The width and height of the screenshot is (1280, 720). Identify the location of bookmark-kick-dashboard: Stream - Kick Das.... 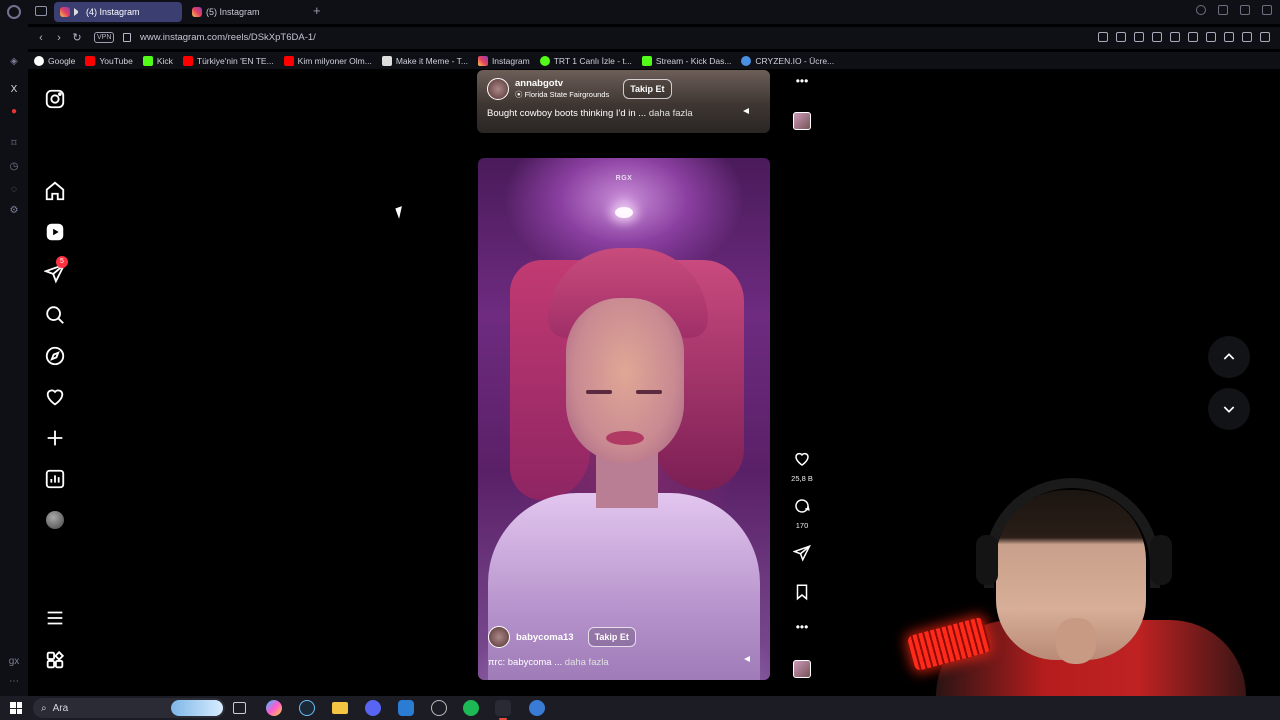
(686, 60).